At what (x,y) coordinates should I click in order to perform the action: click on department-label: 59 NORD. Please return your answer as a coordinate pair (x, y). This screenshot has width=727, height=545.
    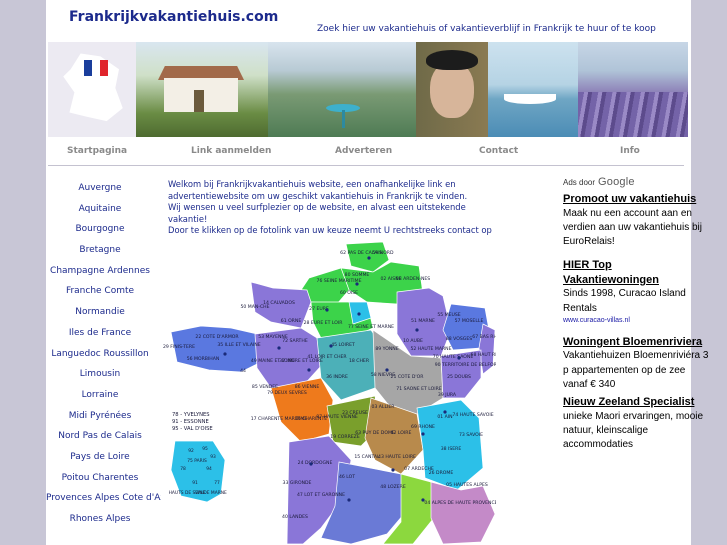
    Looking at the image, I should click on (383, 253).